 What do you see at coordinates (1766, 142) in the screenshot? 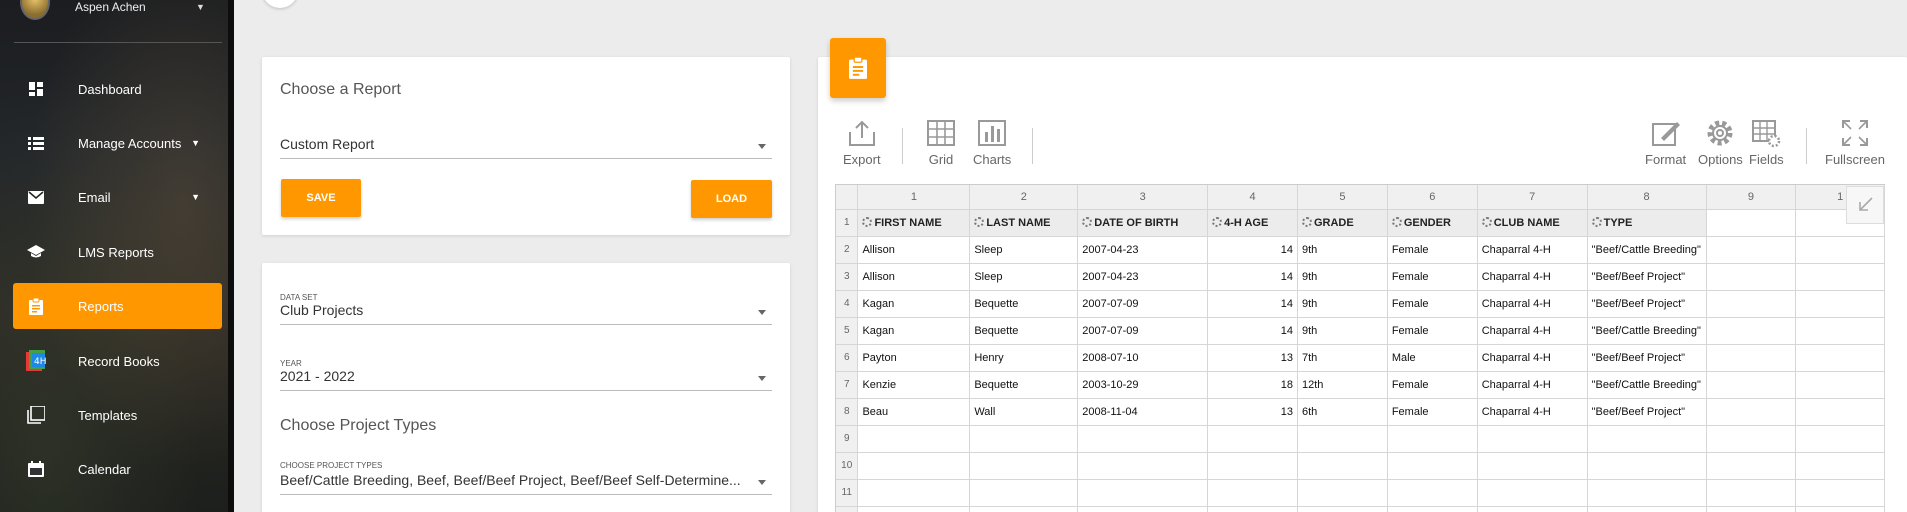
I see `fields-button: Fields` at bounding box center [1766, 142].